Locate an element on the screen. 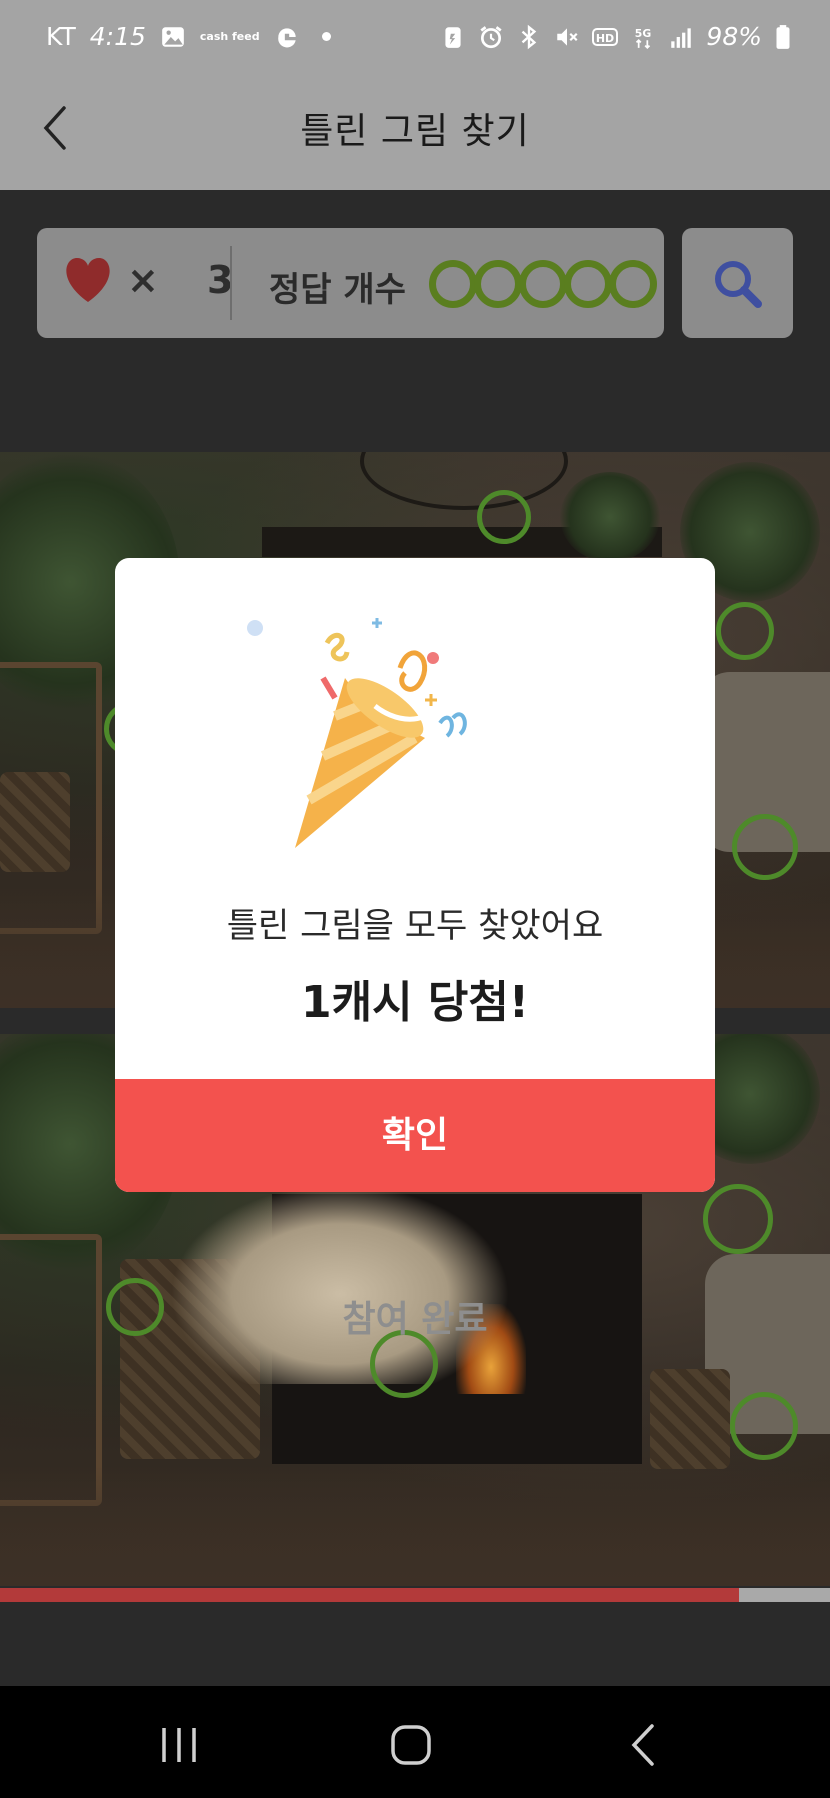 This screenshot has width=830, height=1798. panel-divider is located at coordinates (231, 283).